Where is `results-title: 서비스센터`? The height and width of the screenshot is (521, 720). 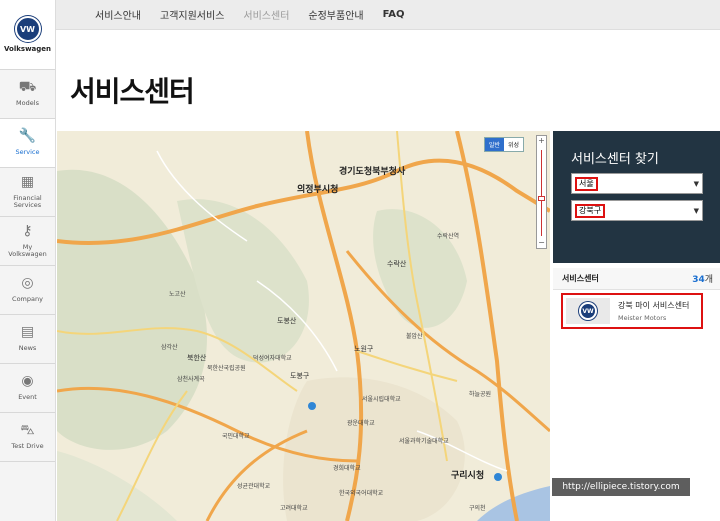 results-title: 서비스센터 is located at coordinates (580, 278).